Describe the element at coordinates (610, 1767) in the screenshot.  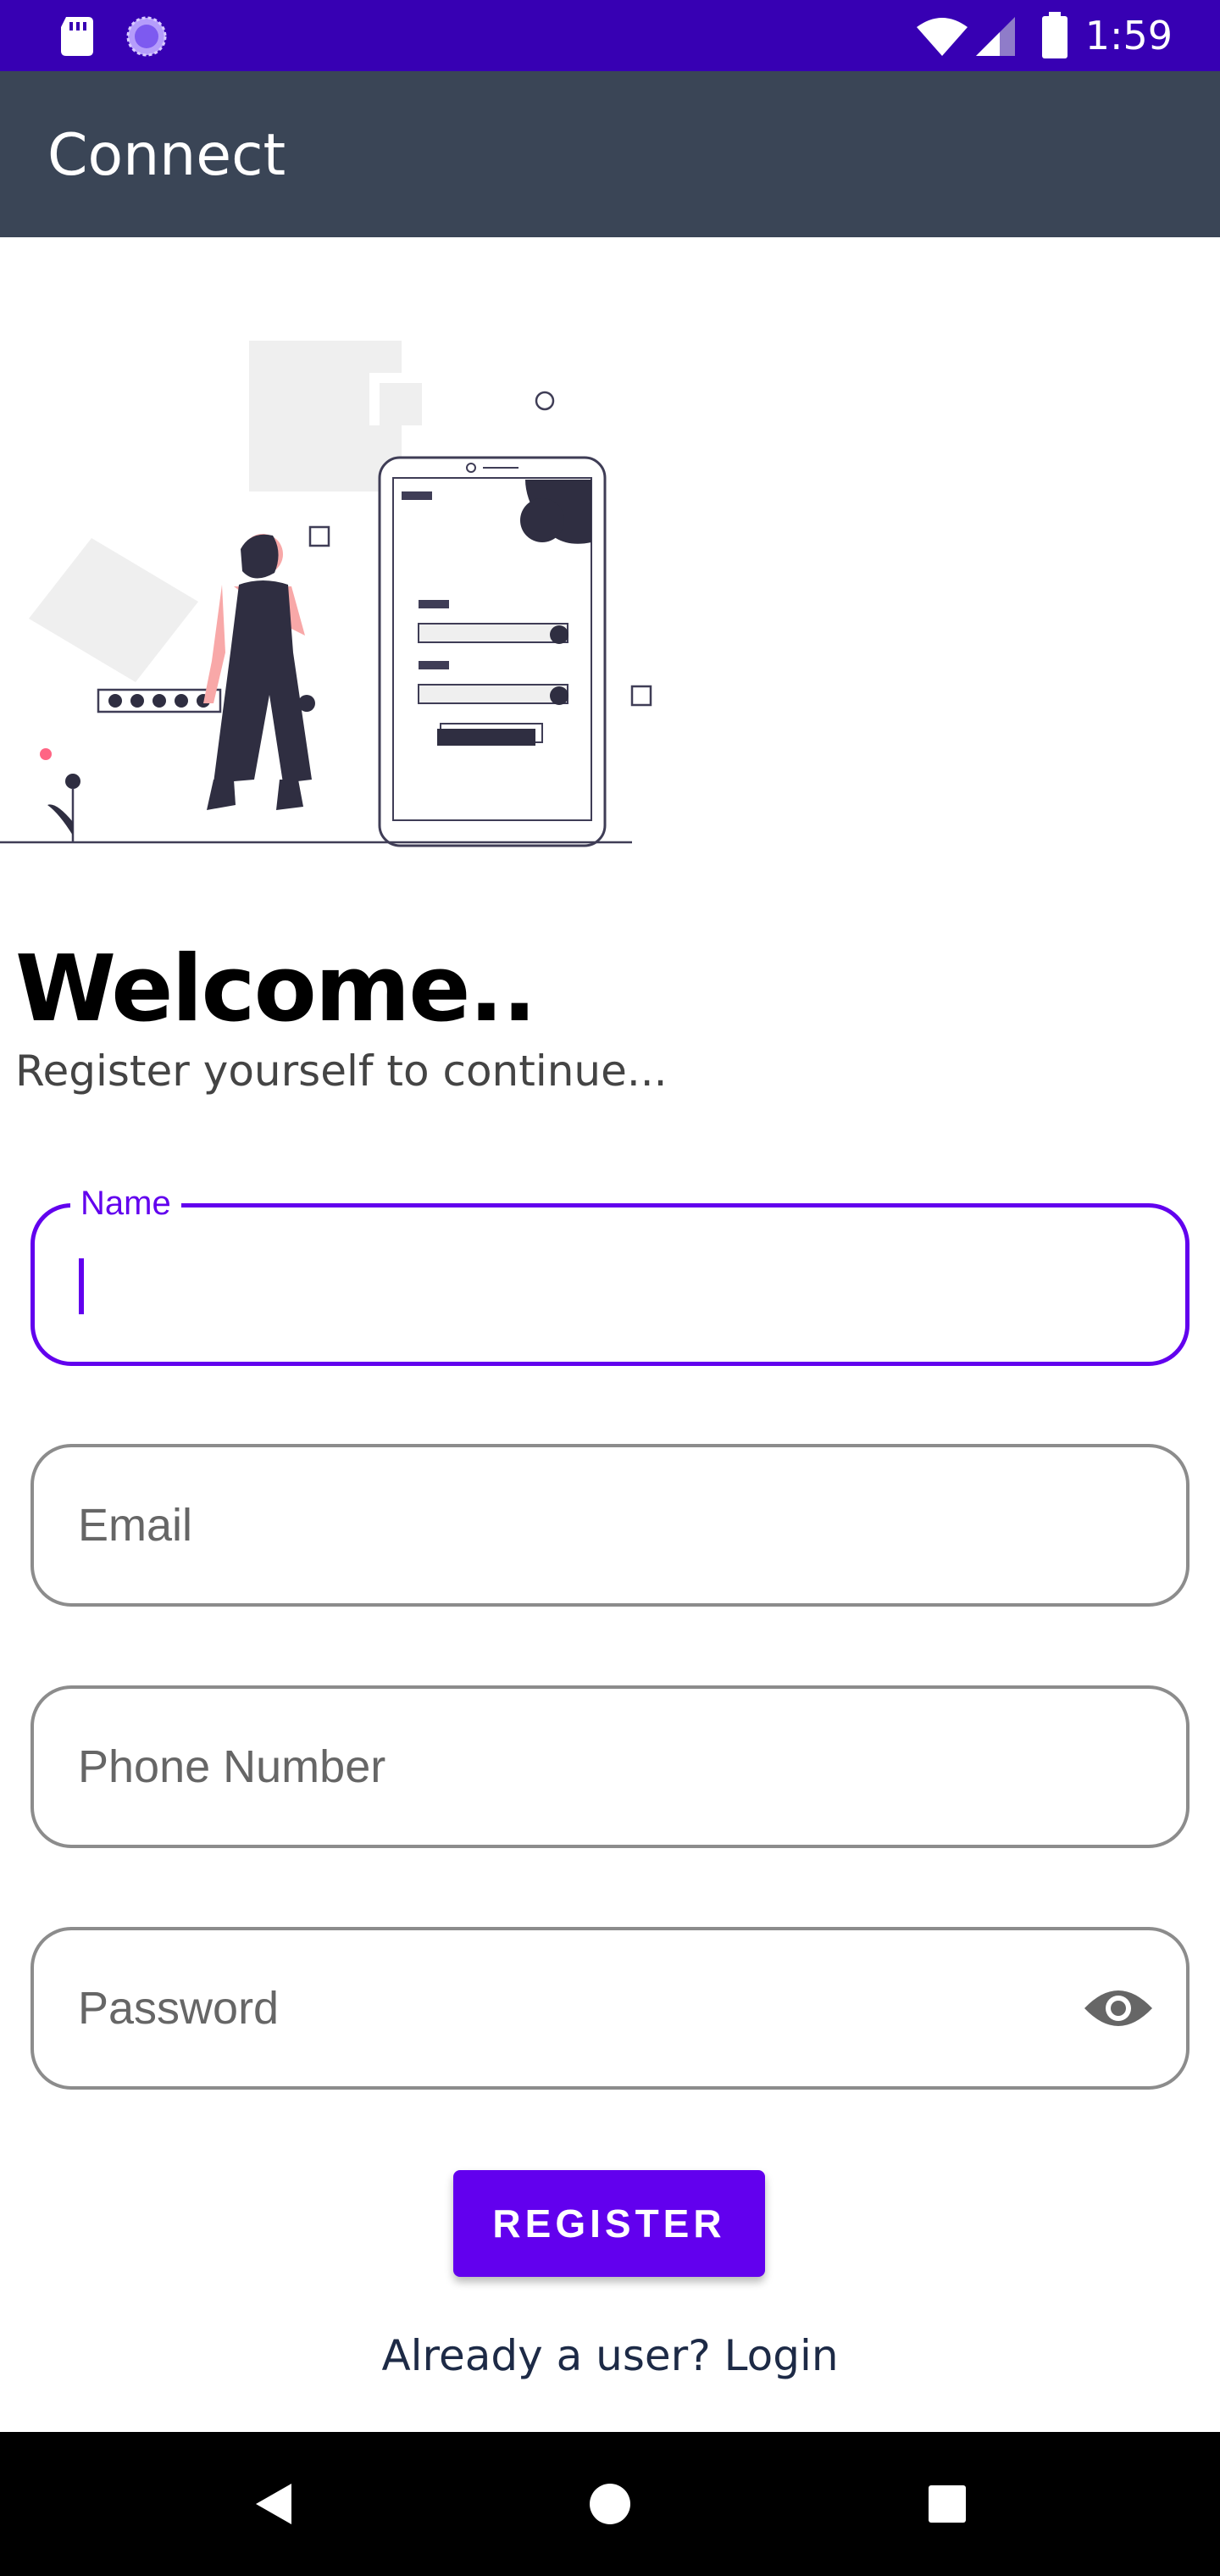
I see `phone-number-field: Phone Number` at that location.